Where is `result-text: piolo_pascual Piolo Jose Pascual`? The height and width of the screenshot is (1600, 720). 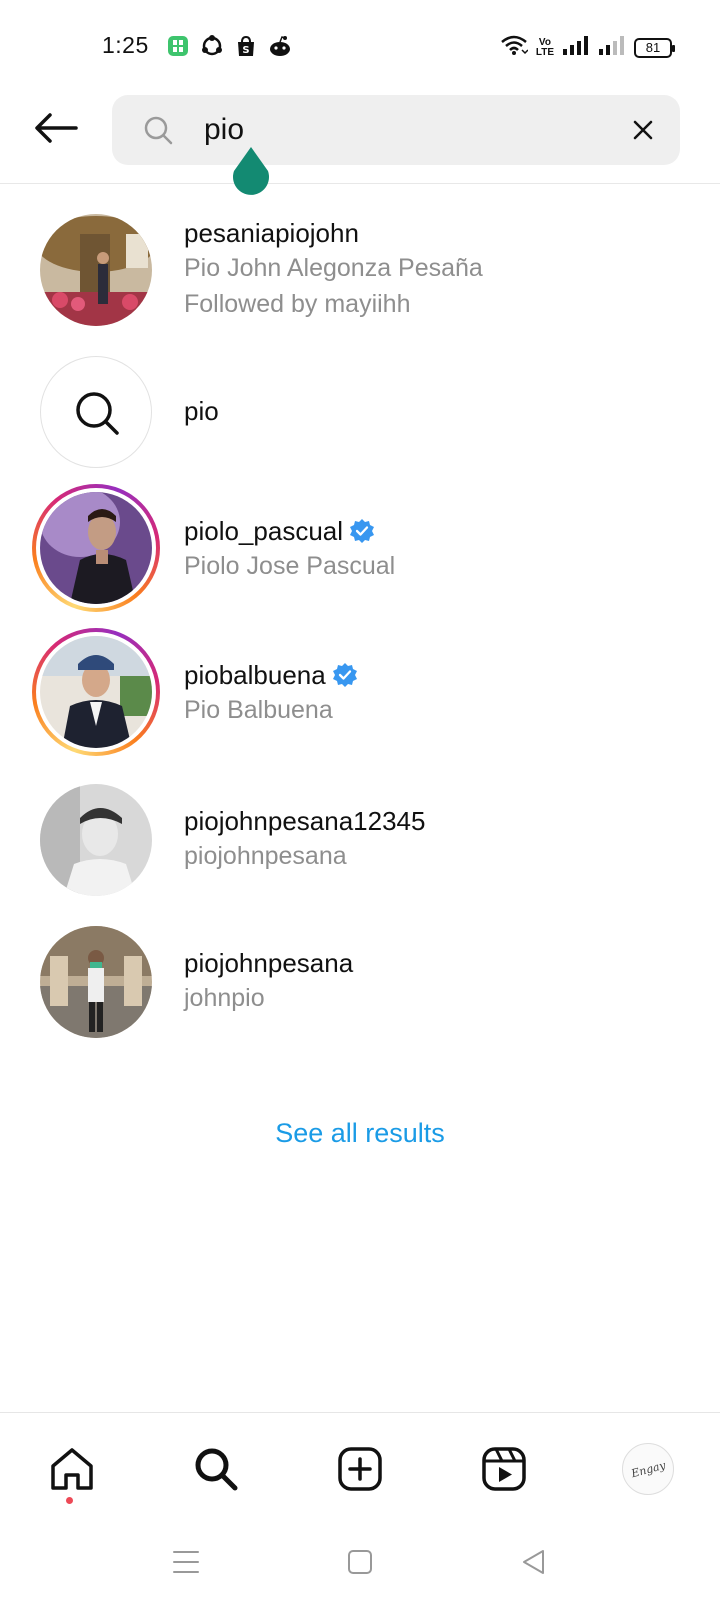
result-text: piolo_pascual Piolo Jose Pascual is located at coordinates (289, 549).